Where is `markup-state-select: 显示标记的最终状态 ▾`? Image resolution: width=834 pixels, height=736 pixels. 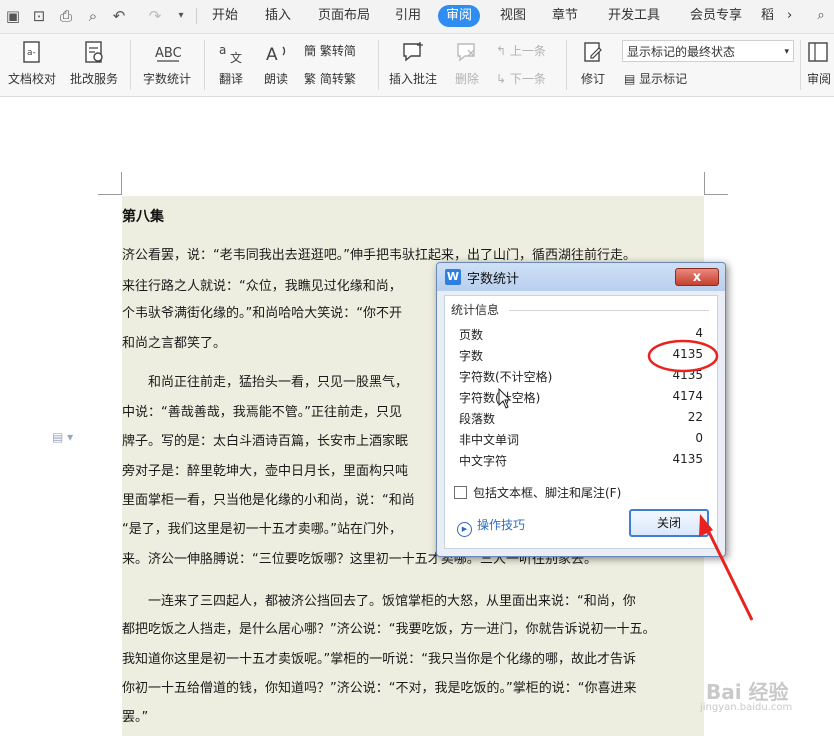
markup-state-select: 显示标记的最终状态 ▾ is located at coordinates (708, 51).